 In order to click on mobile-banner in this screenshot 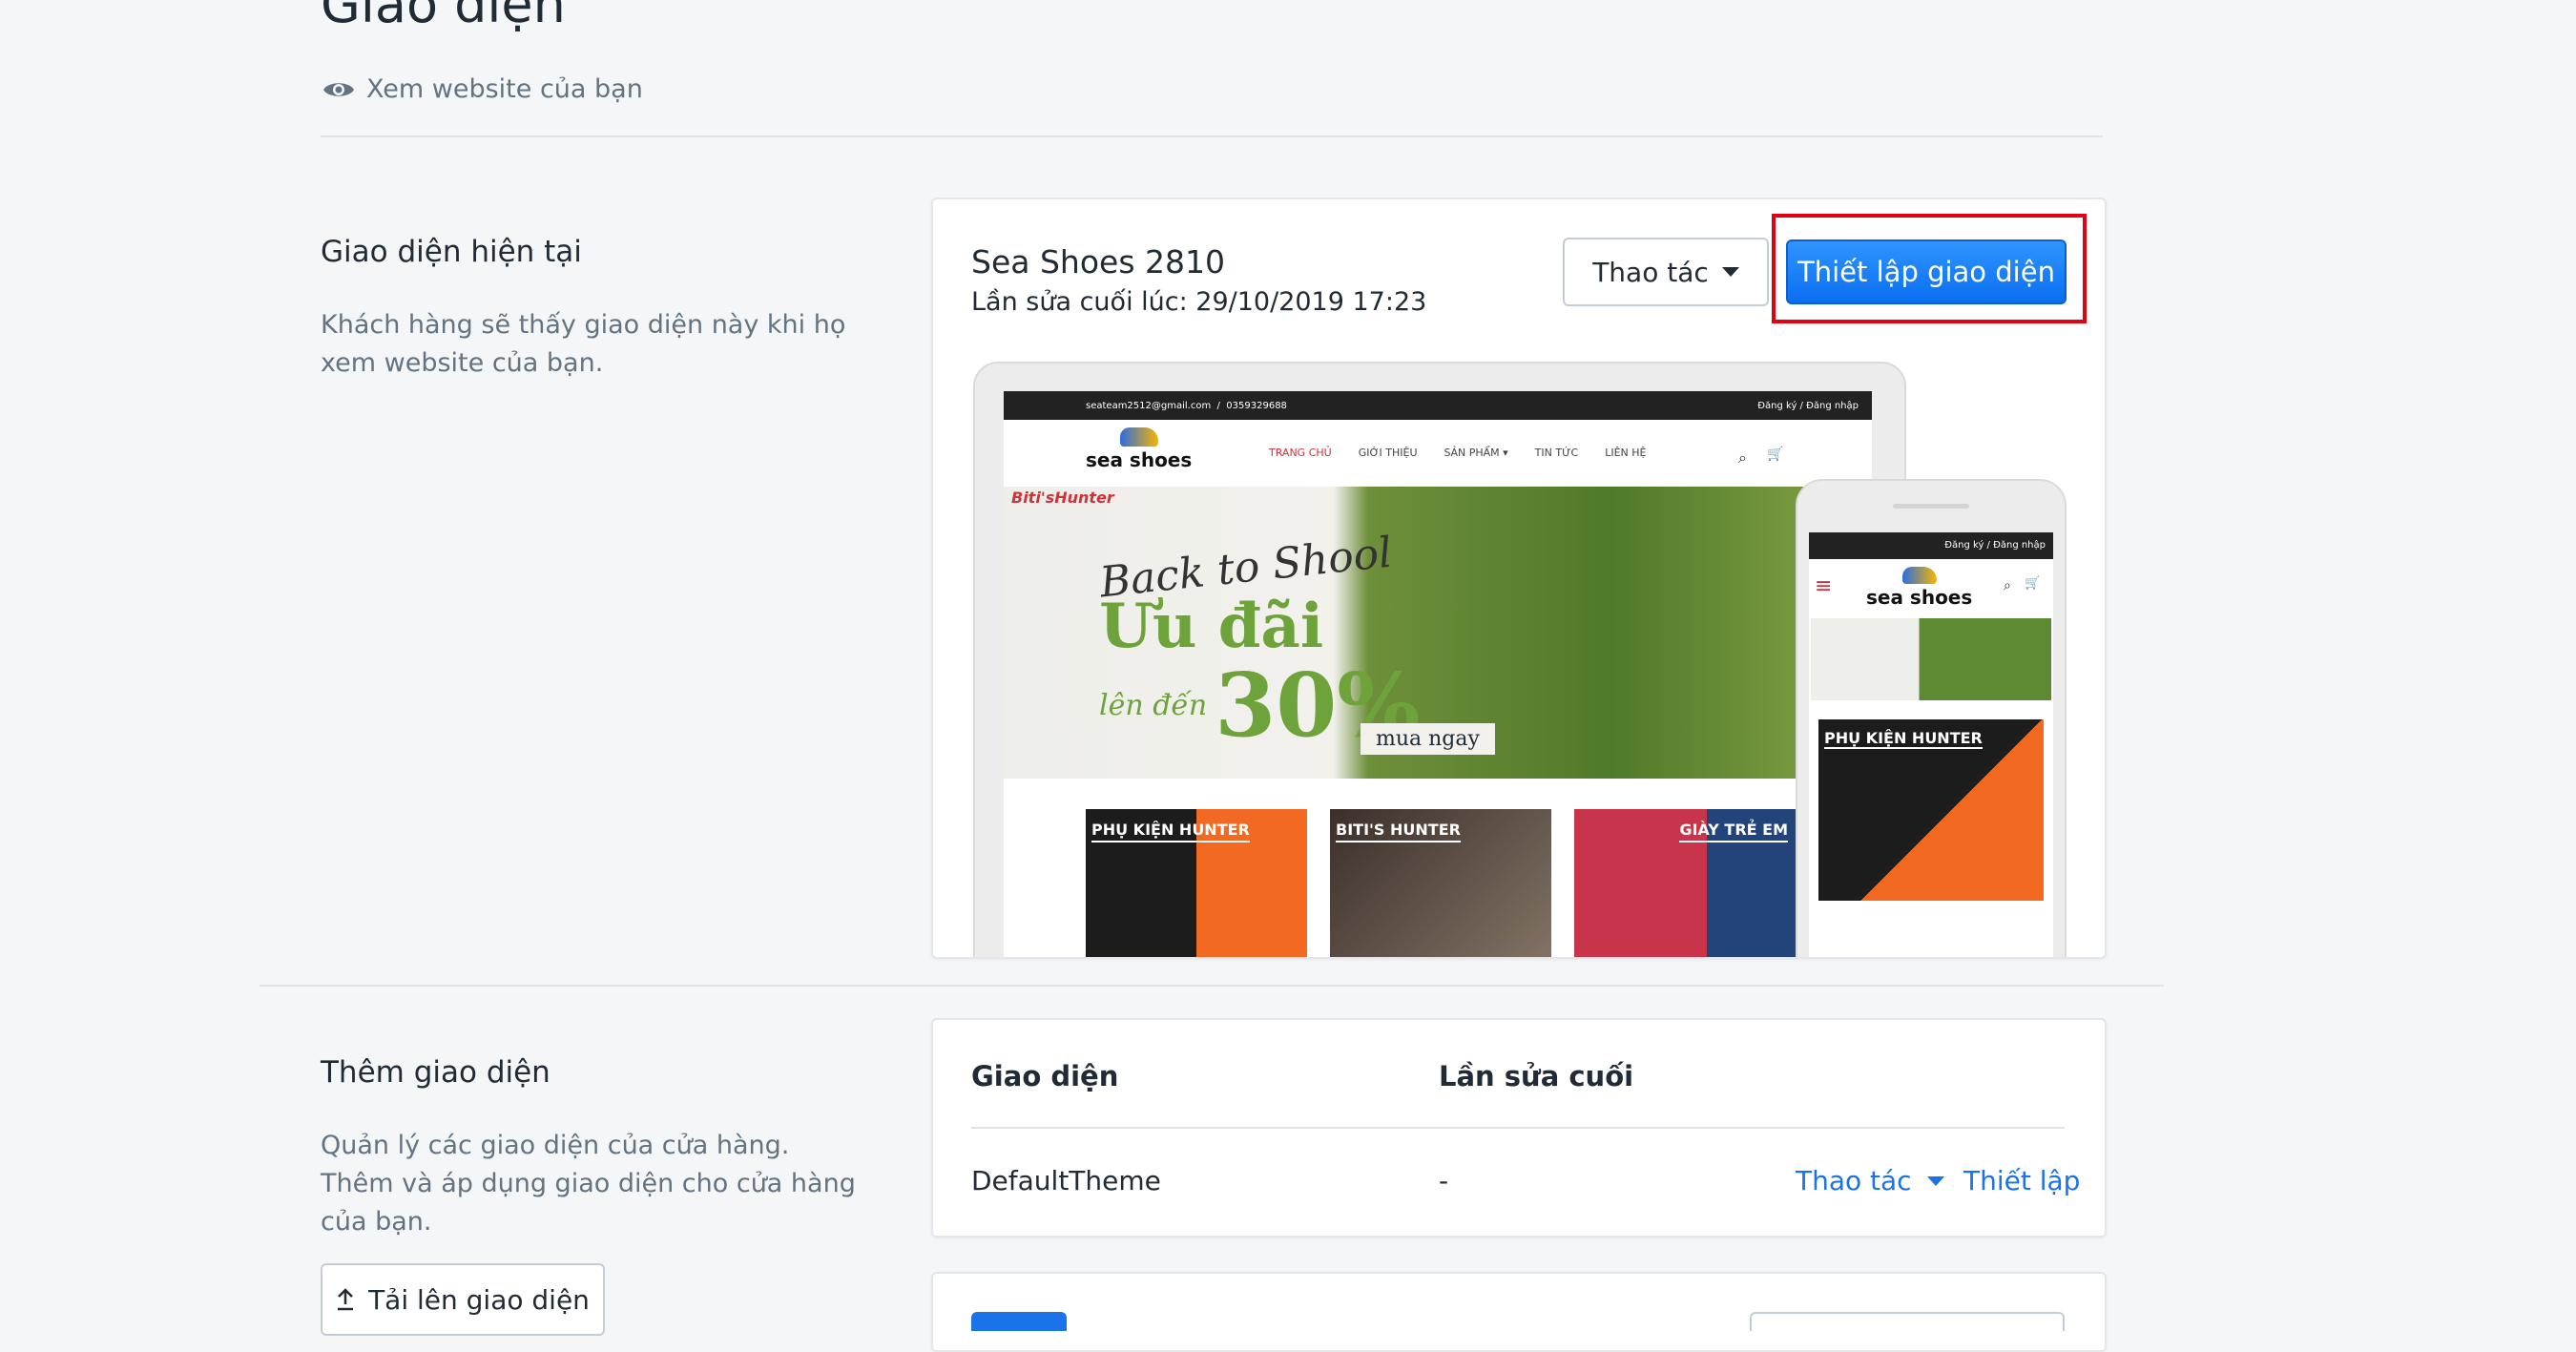, I will do `click(1931, 659)`.